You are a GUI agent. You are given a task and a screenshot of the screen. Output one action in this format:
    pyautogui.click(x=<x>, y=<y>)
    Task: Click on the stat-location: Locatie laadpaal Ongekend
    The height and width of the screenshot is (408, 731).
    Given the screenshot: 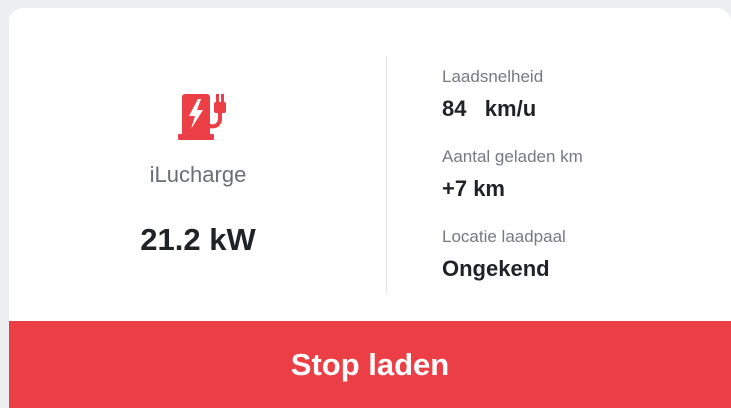 What is the action you would take?
    pyautogui.click(x=582, y=266)
    